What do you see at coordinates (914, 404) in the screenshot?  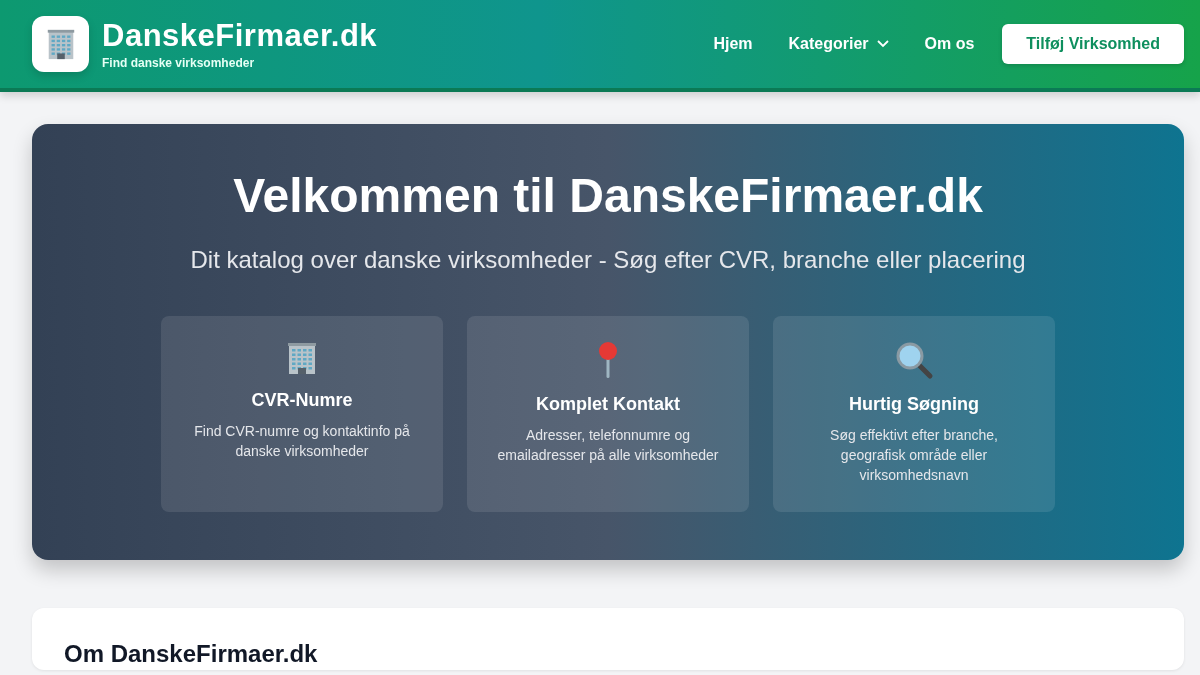 I see `feature-title: Hurtig Søgning` at bounding box center [914, 404].